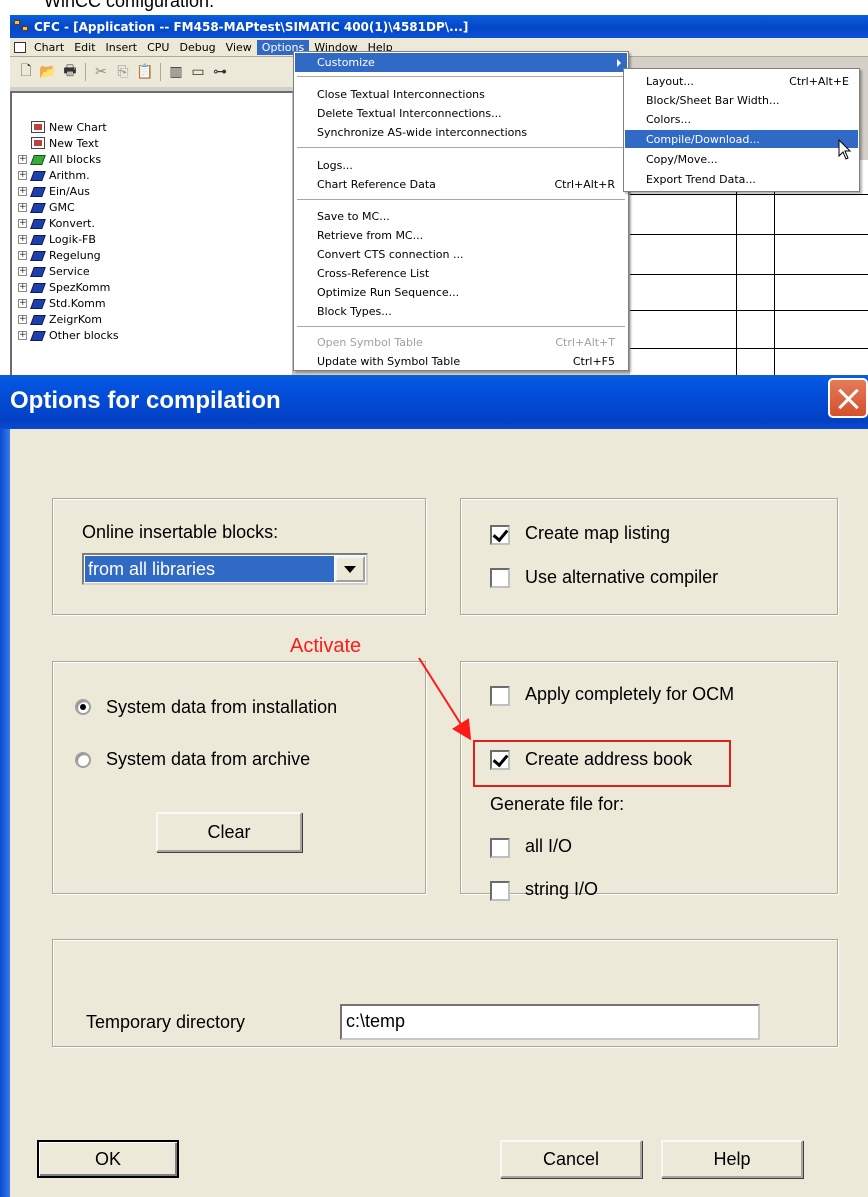 This screenshot has height=1197, width=868. Describe the element at coordinates (152, 127) in the screenshot. I see `tree-item: New Chart` at that location.